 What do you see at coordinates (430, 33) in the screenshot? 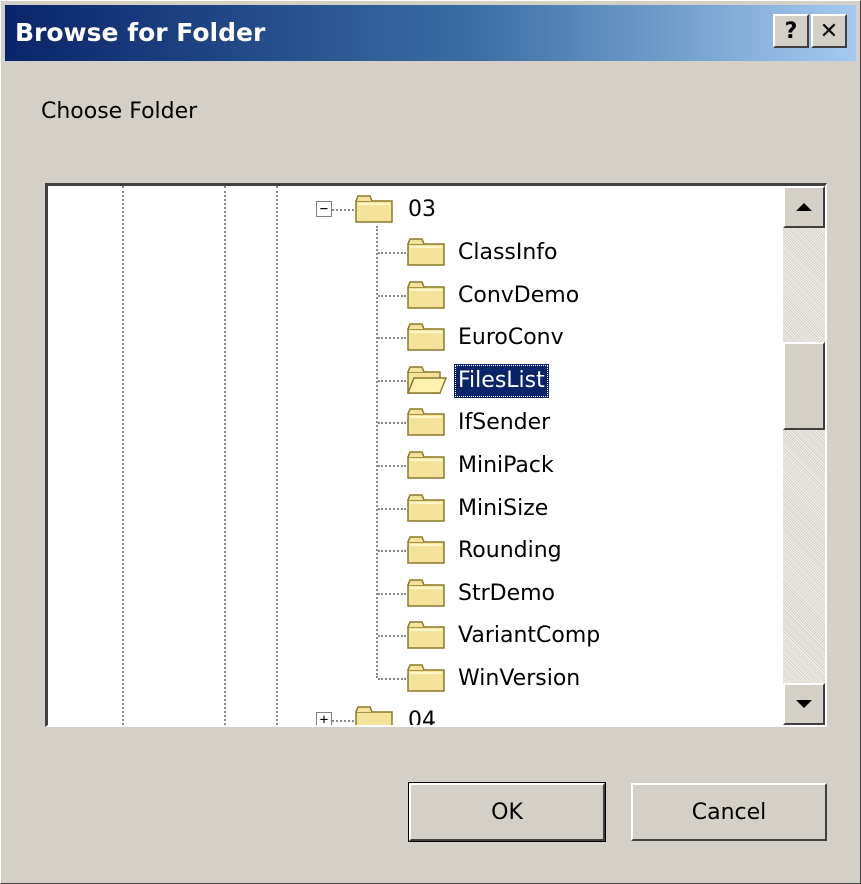
I see `title-bar: Browse for Folder ? ✕` at bounding box center [430, 33].